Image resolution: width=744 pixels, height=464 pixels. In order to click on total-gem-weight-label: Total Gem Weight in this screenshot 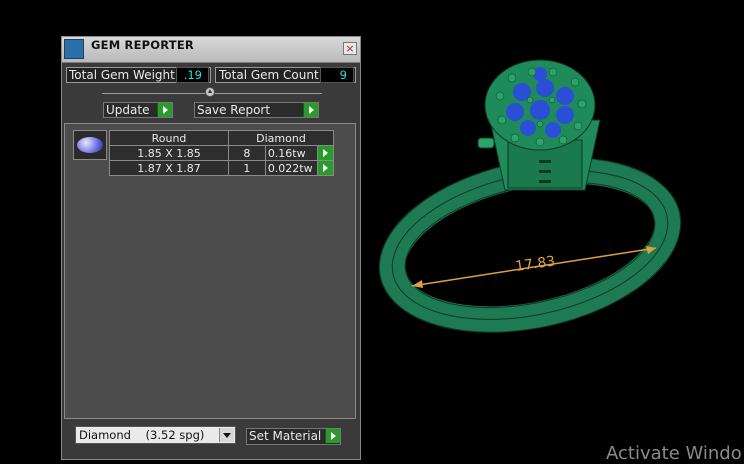, I will do `click(122, 75)`.